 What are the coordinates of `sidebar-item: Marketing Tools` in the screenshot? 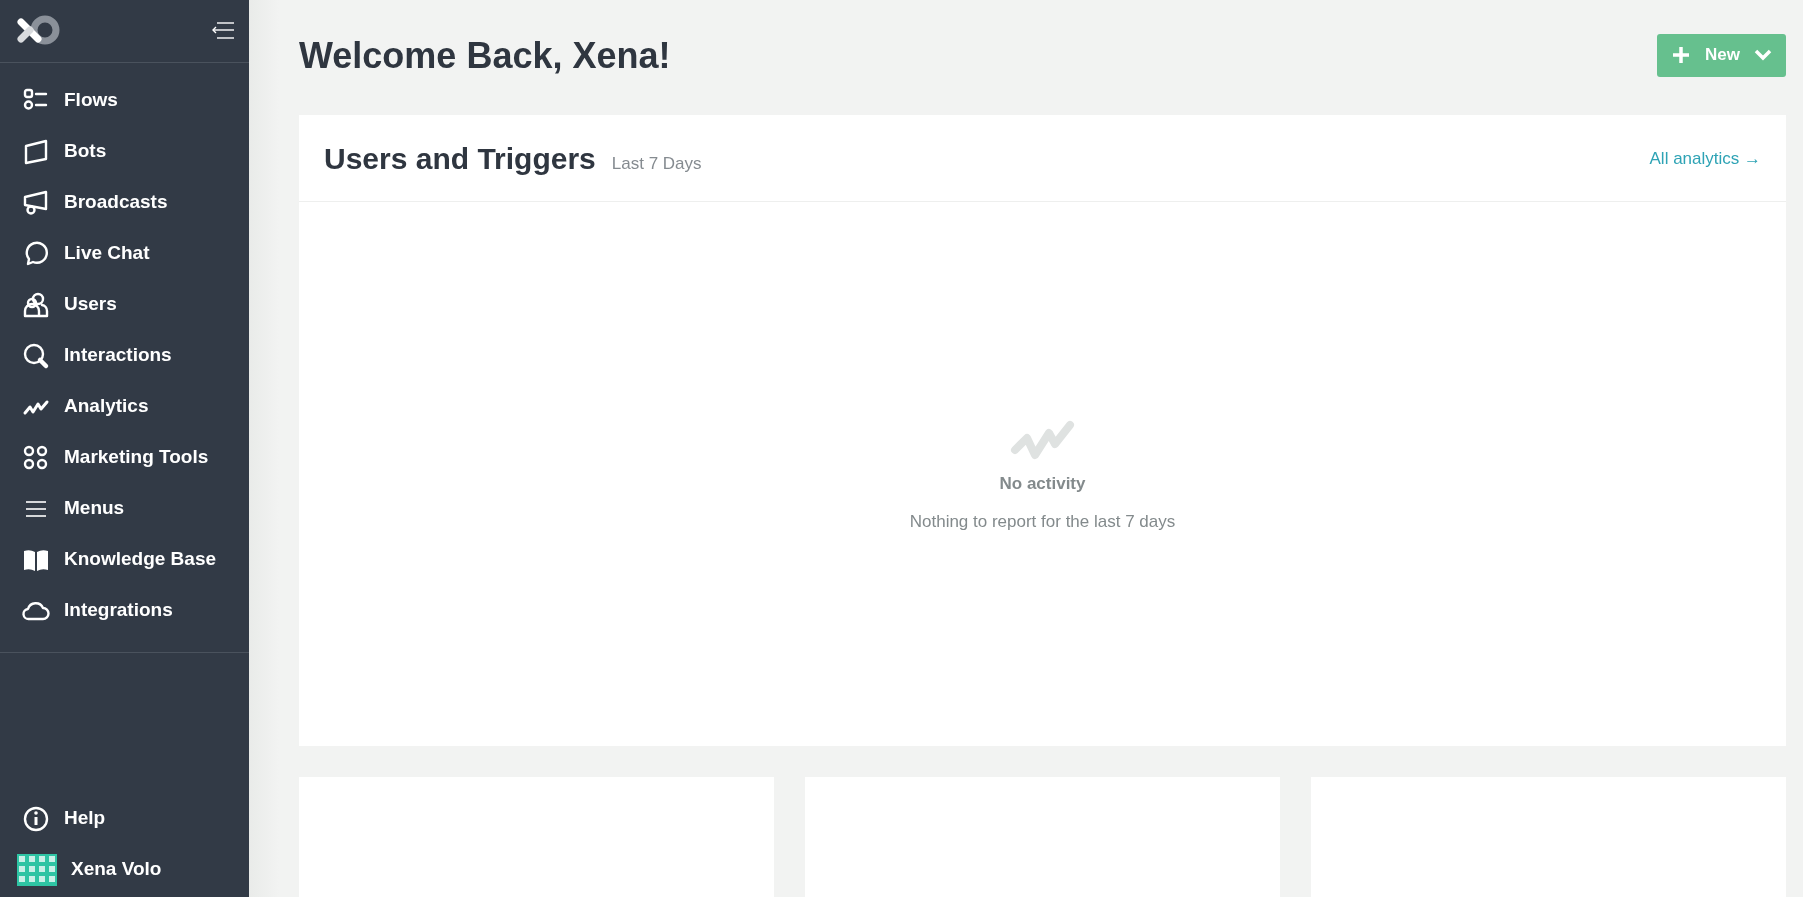 It's located at (124, 457).